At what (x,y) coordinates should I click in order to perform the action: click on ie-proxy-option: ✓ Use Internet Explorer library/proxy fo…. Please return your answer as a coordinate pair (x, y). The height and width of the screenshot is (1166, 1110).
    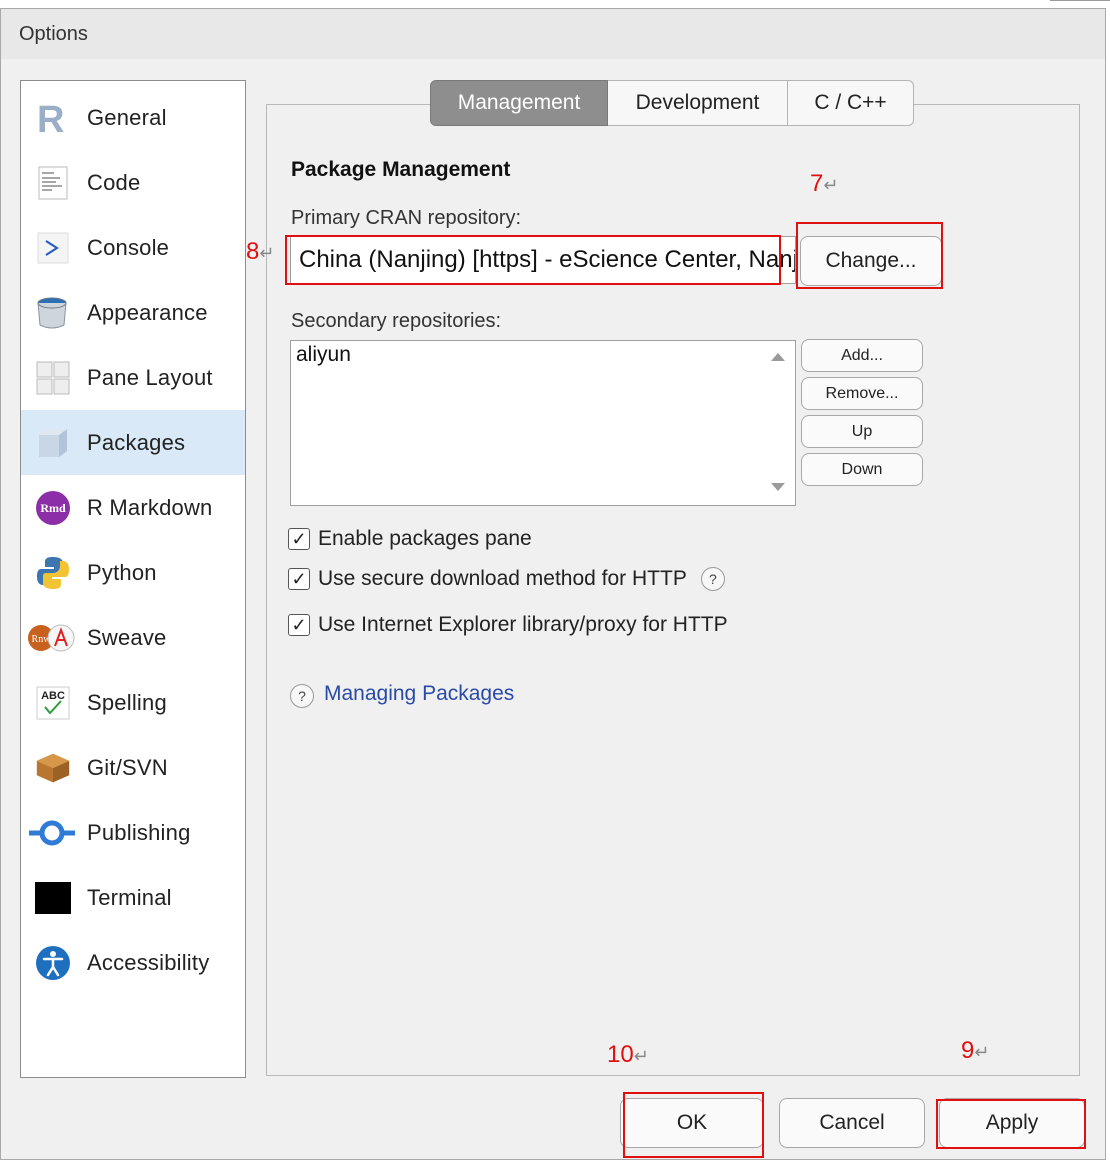
    Looking at the image, I should click on (508, 625).